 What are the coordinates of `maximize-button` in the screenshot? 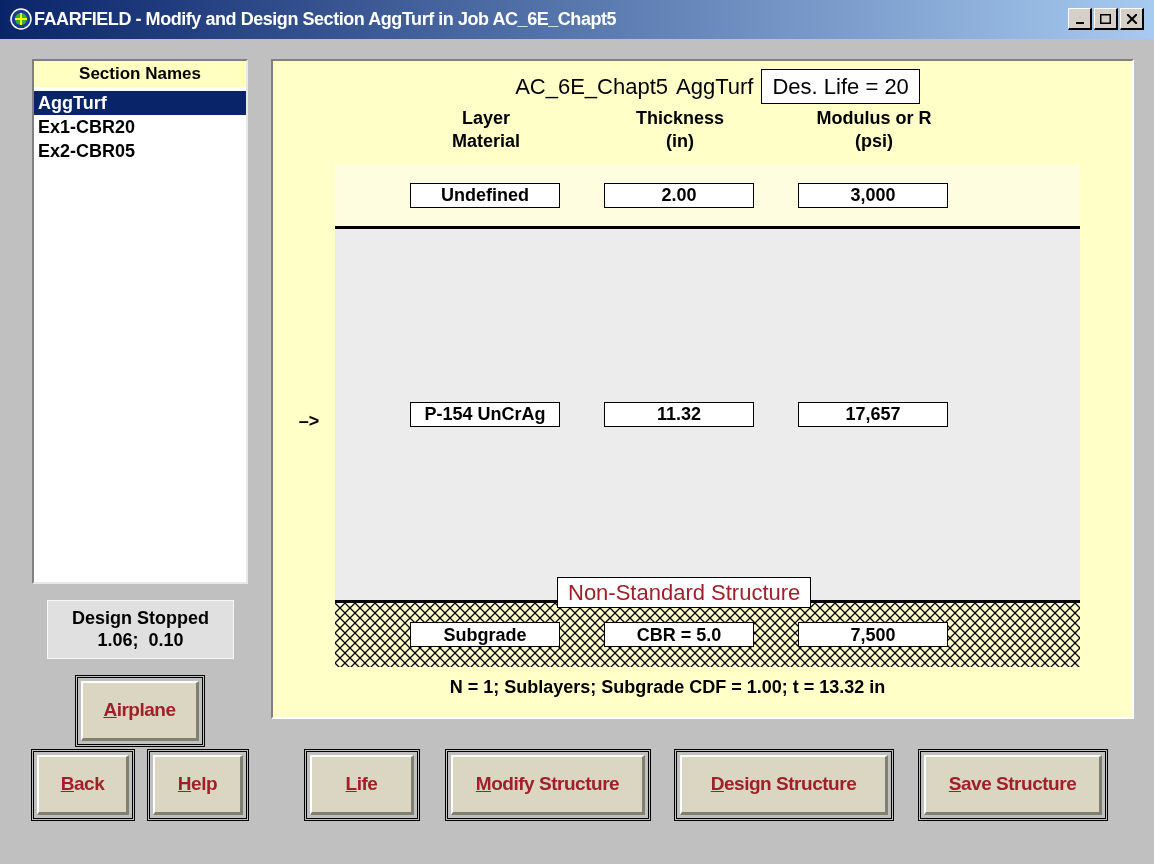 It's located at (1106, 19).